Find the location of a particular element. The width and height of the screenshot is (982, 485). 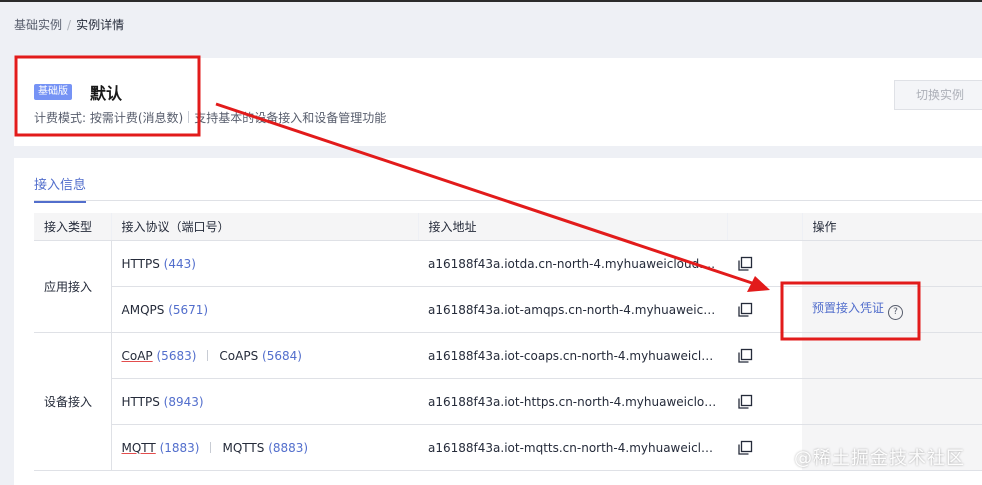

tab-divider is located at coordinates (508, 200).